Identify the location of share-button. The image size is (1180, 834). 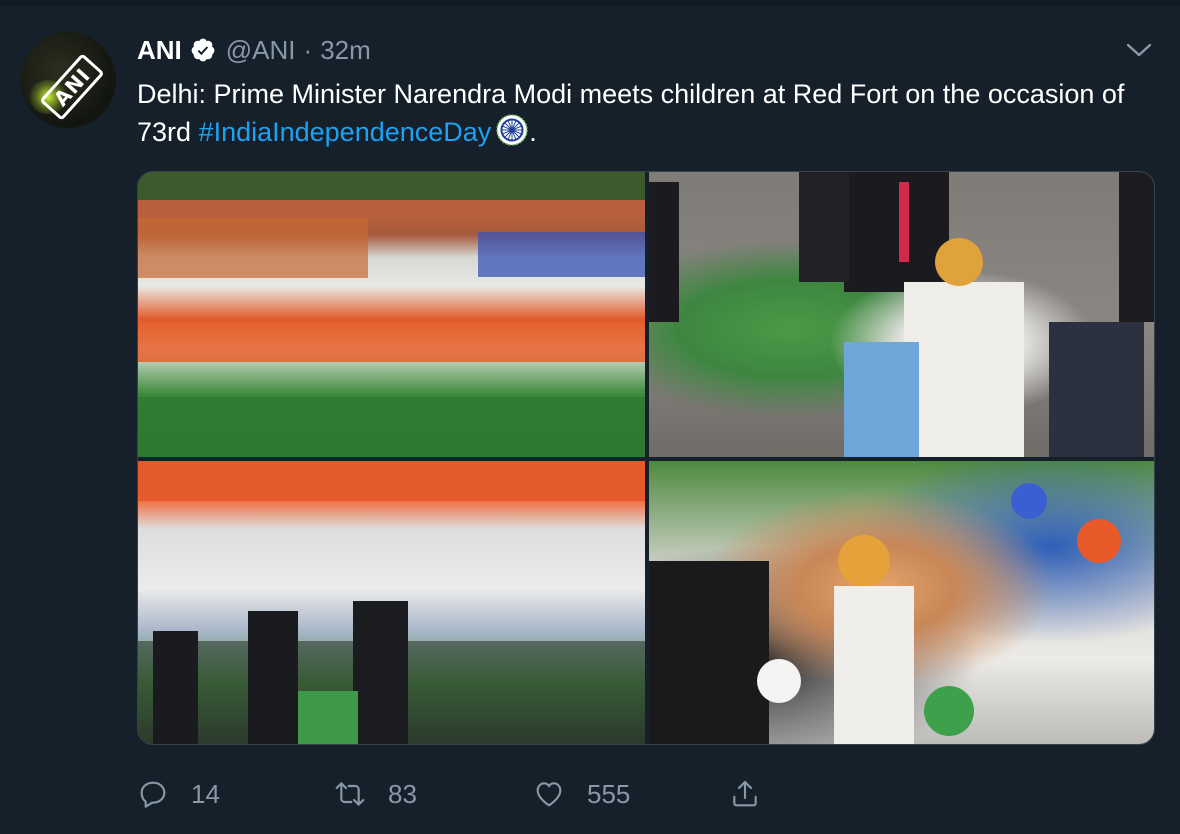
(745, 794).